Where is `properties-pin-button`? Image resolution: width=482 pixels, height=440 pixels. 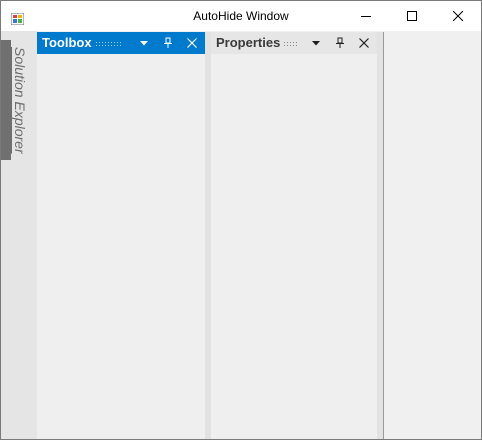
properties-pin-button is located at coordinates (340, 43).